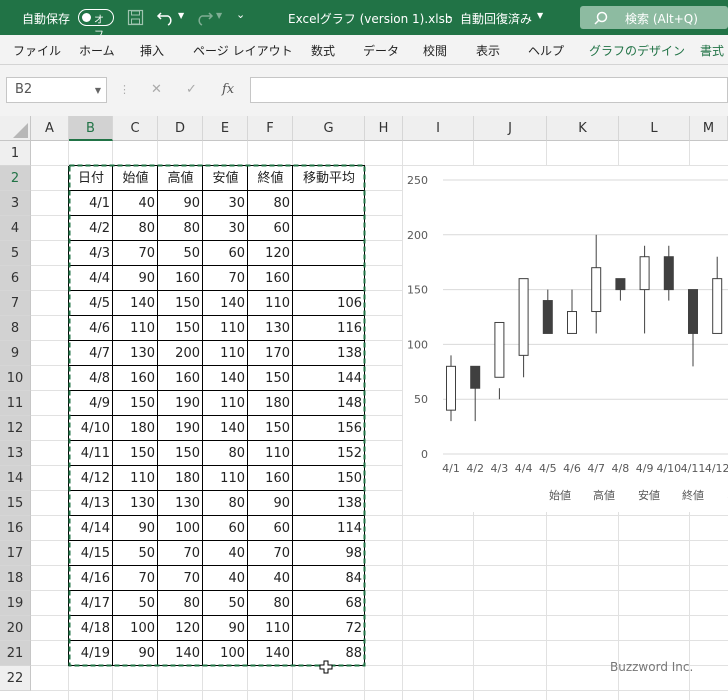 This screenshot has height=700, width=728. I want to click on cell-moving-average: 116, so click(329, 328).